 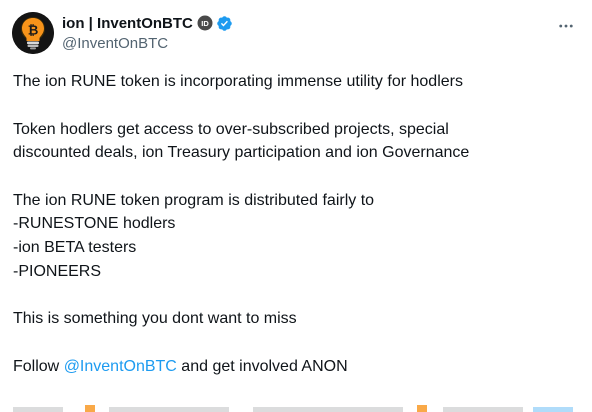 I want to click on more-horizontal-icon, so click(x=566, y=26).